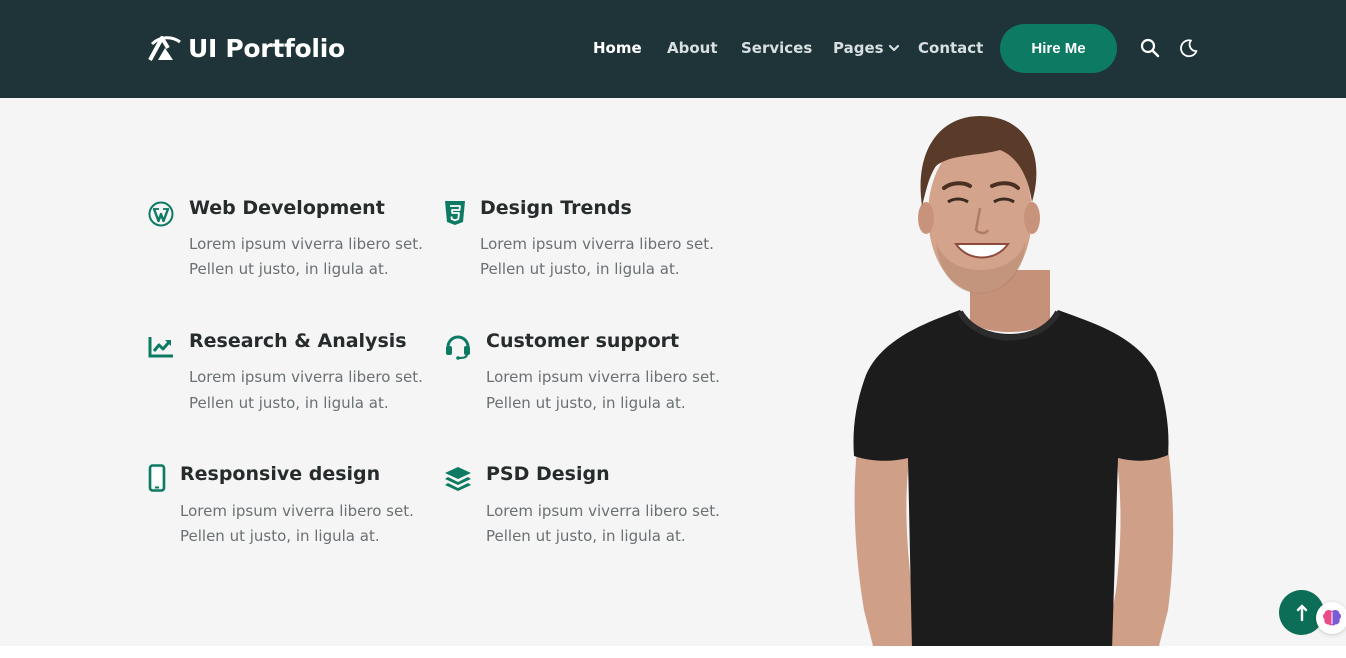  I want to click on chevron-down-icon, so click(893, 48).